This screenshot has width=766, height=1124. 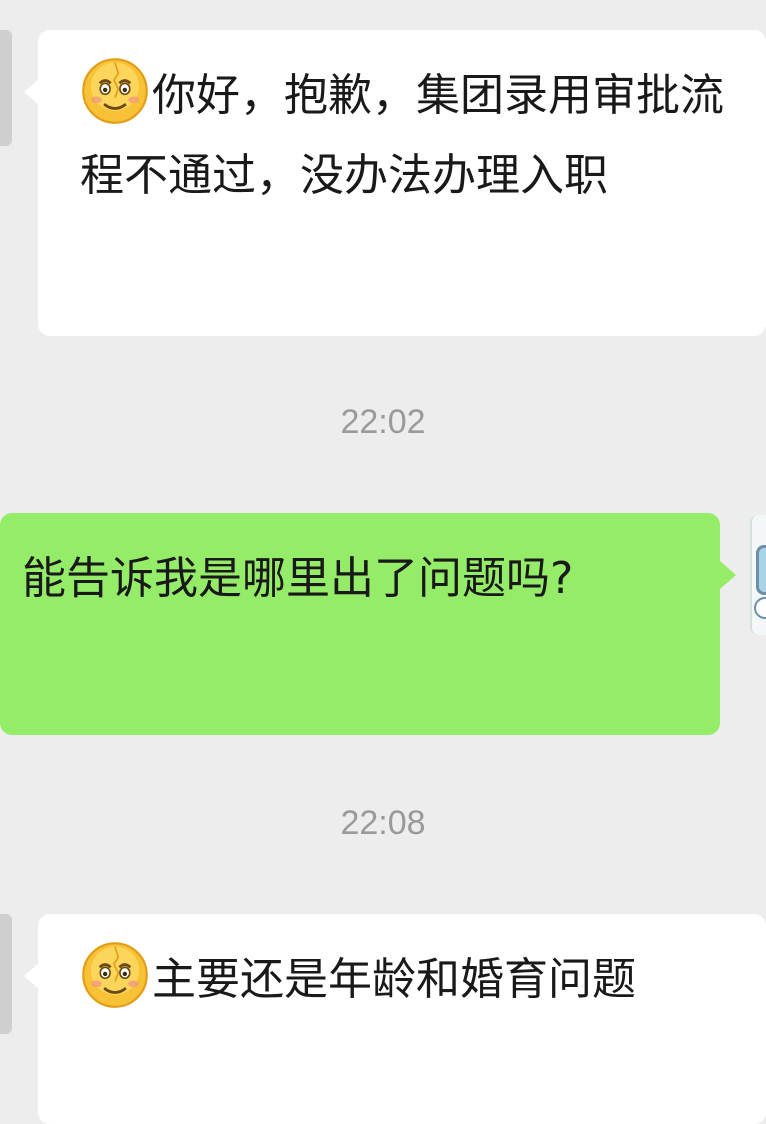 What do you see at coordinates (402, 135) in the screenshot?
I see `message-text-content: 你好，抱歉，集团录用审批流程不通过，没办法办理入职` at bounding box center [402, 135].